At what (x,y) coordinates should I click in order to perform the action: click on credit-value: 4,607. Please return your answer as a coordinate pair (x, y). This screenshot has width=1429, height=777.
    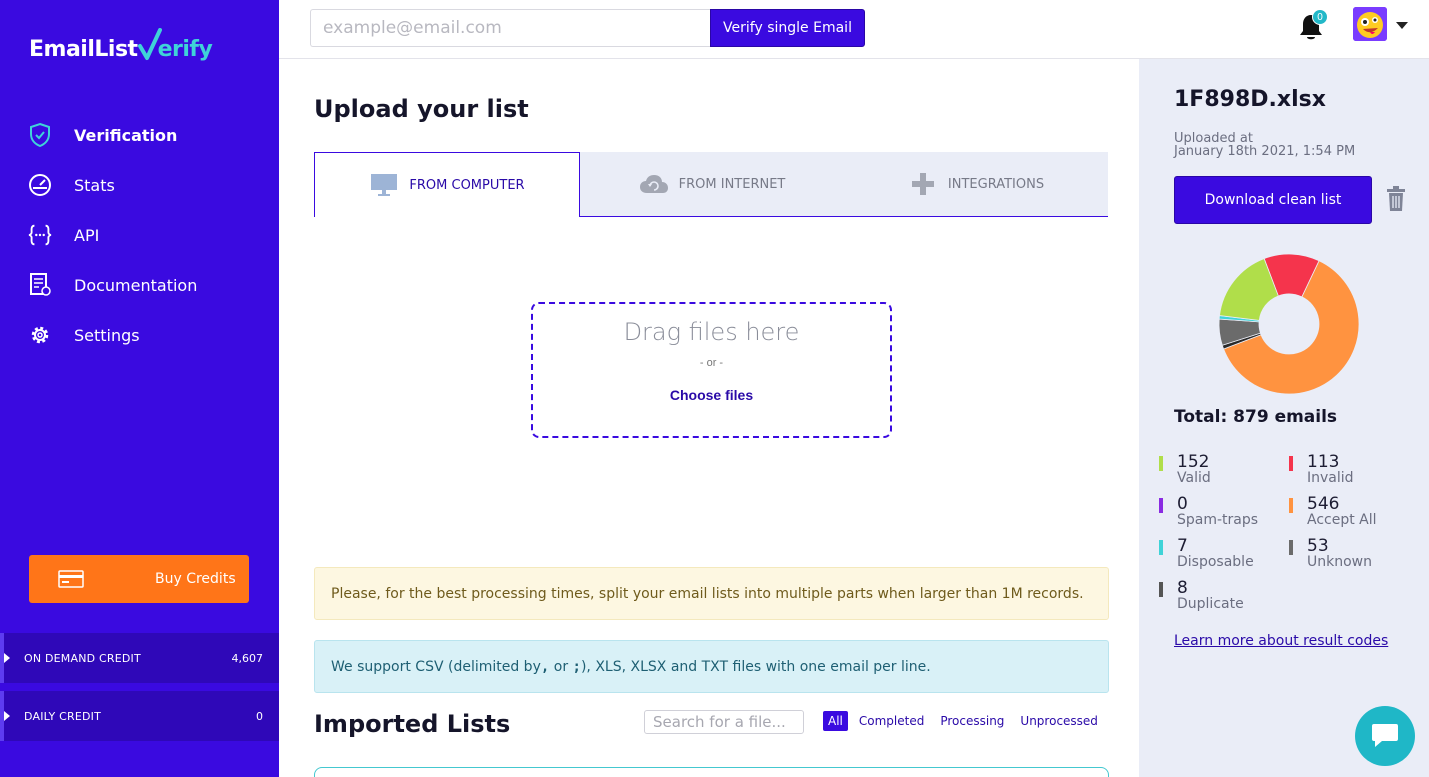
    Looking at the image, I should click on (247, 658).